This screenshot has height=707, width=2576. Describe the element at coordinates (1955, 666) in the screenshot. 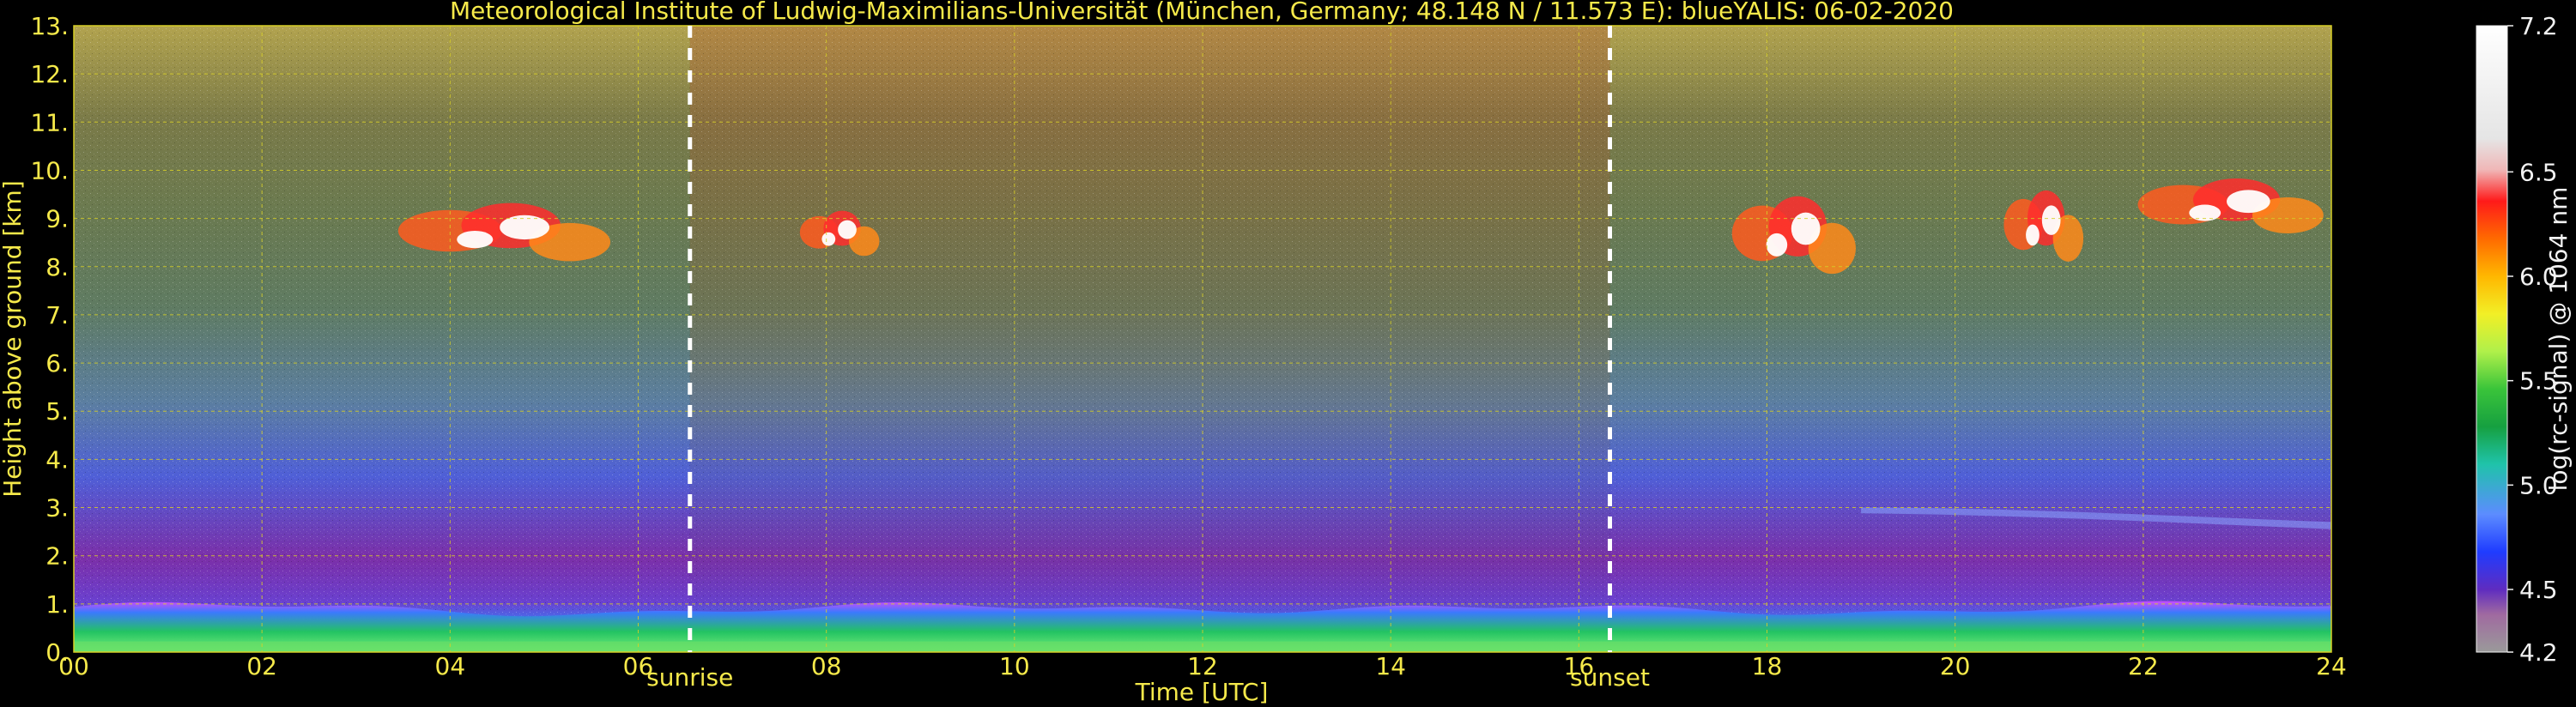

I see `x-tick-label-20: 20` at that location.